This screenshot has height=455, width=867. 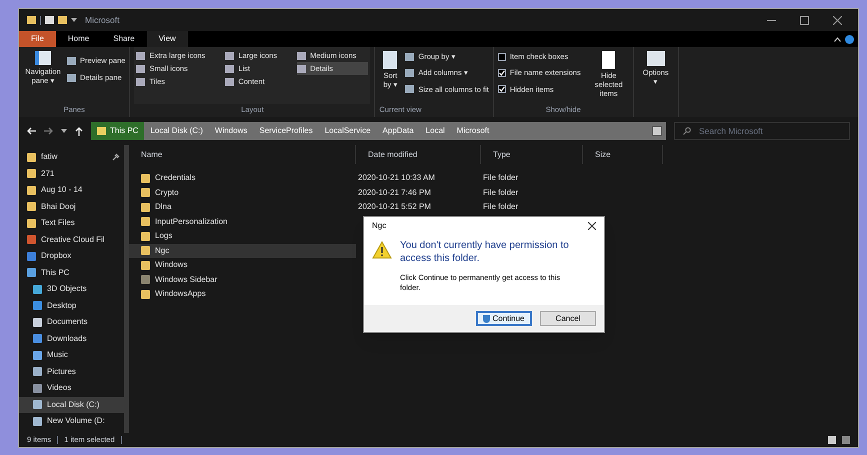 What do you see at coordinates (347, 131) in the screenshot?
I see `breadcrumb-item: LocalService` at bounding box center [347, 131].